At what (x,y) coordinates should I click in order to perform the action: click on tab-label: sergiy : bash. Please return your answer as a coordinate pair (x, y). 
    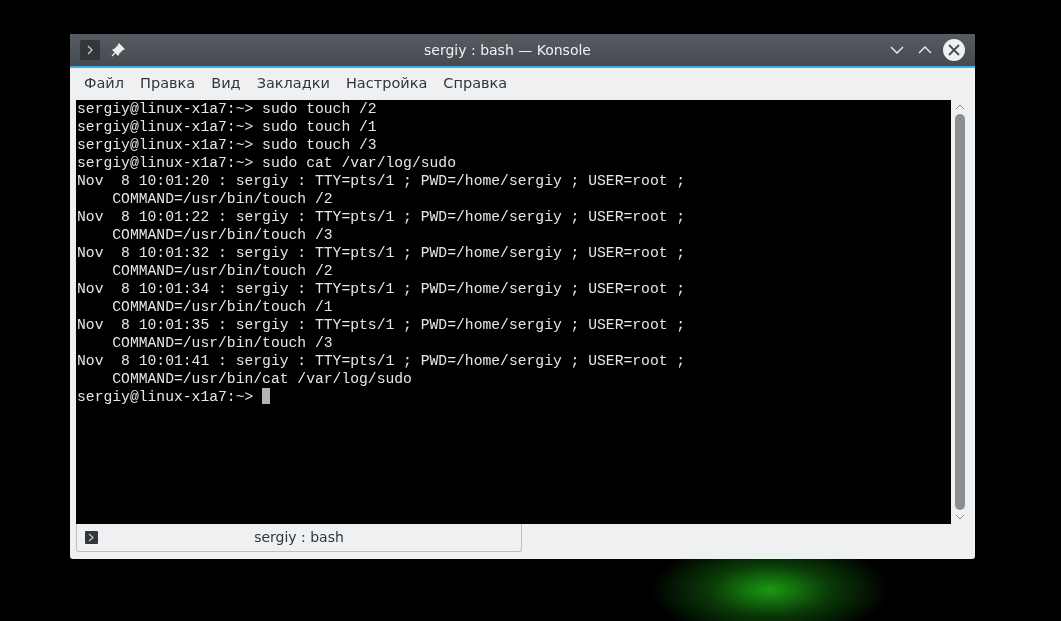
    Looking at the image, I should click on (299, 537).